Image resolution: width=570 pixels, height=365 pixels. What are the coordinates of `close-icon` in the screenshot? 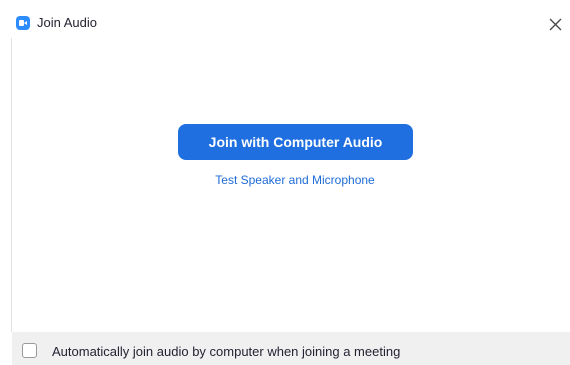 It's located at (555, 24).